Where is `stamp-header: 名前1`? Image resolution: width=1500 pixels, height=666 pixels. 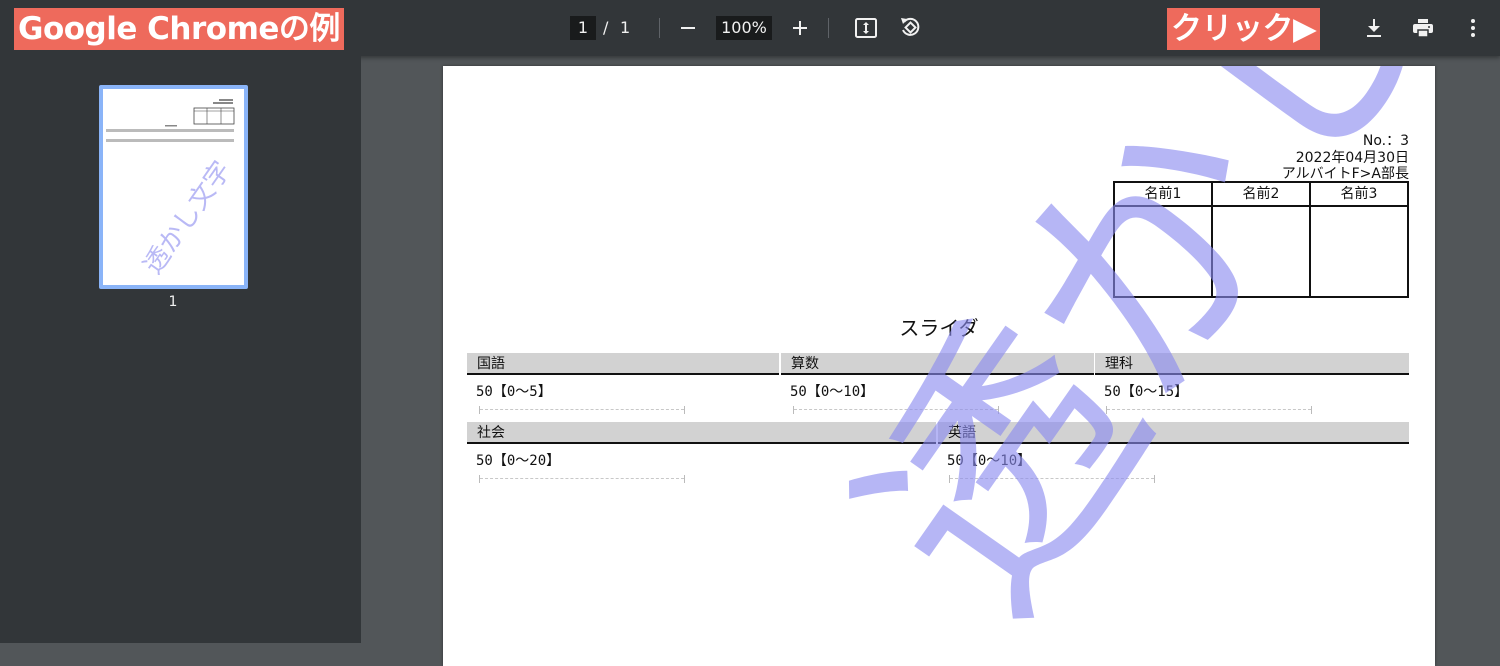
stamp-header: 名前1 is located at coordinates (1163, 194).